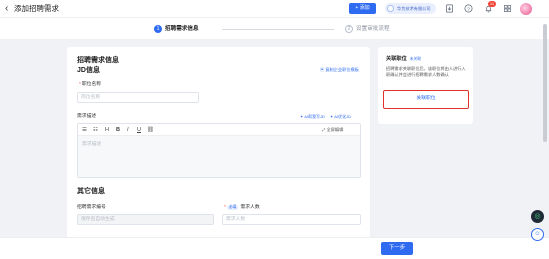 The height and width of the screenshot is (259, 549). Describe the element at coordinates (335, 129) in the screenshot. I see `fullscreen-label: 全屏编辑` at that location.